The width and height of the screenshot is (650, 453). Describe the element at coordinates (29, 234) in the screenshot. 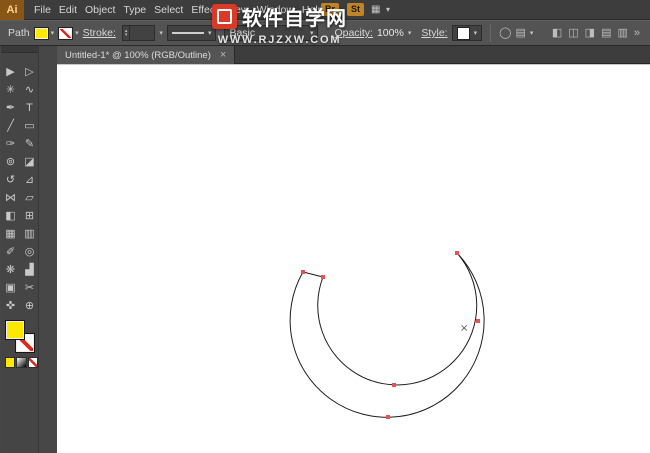

I see `gradient-tool: ▥` at that location.